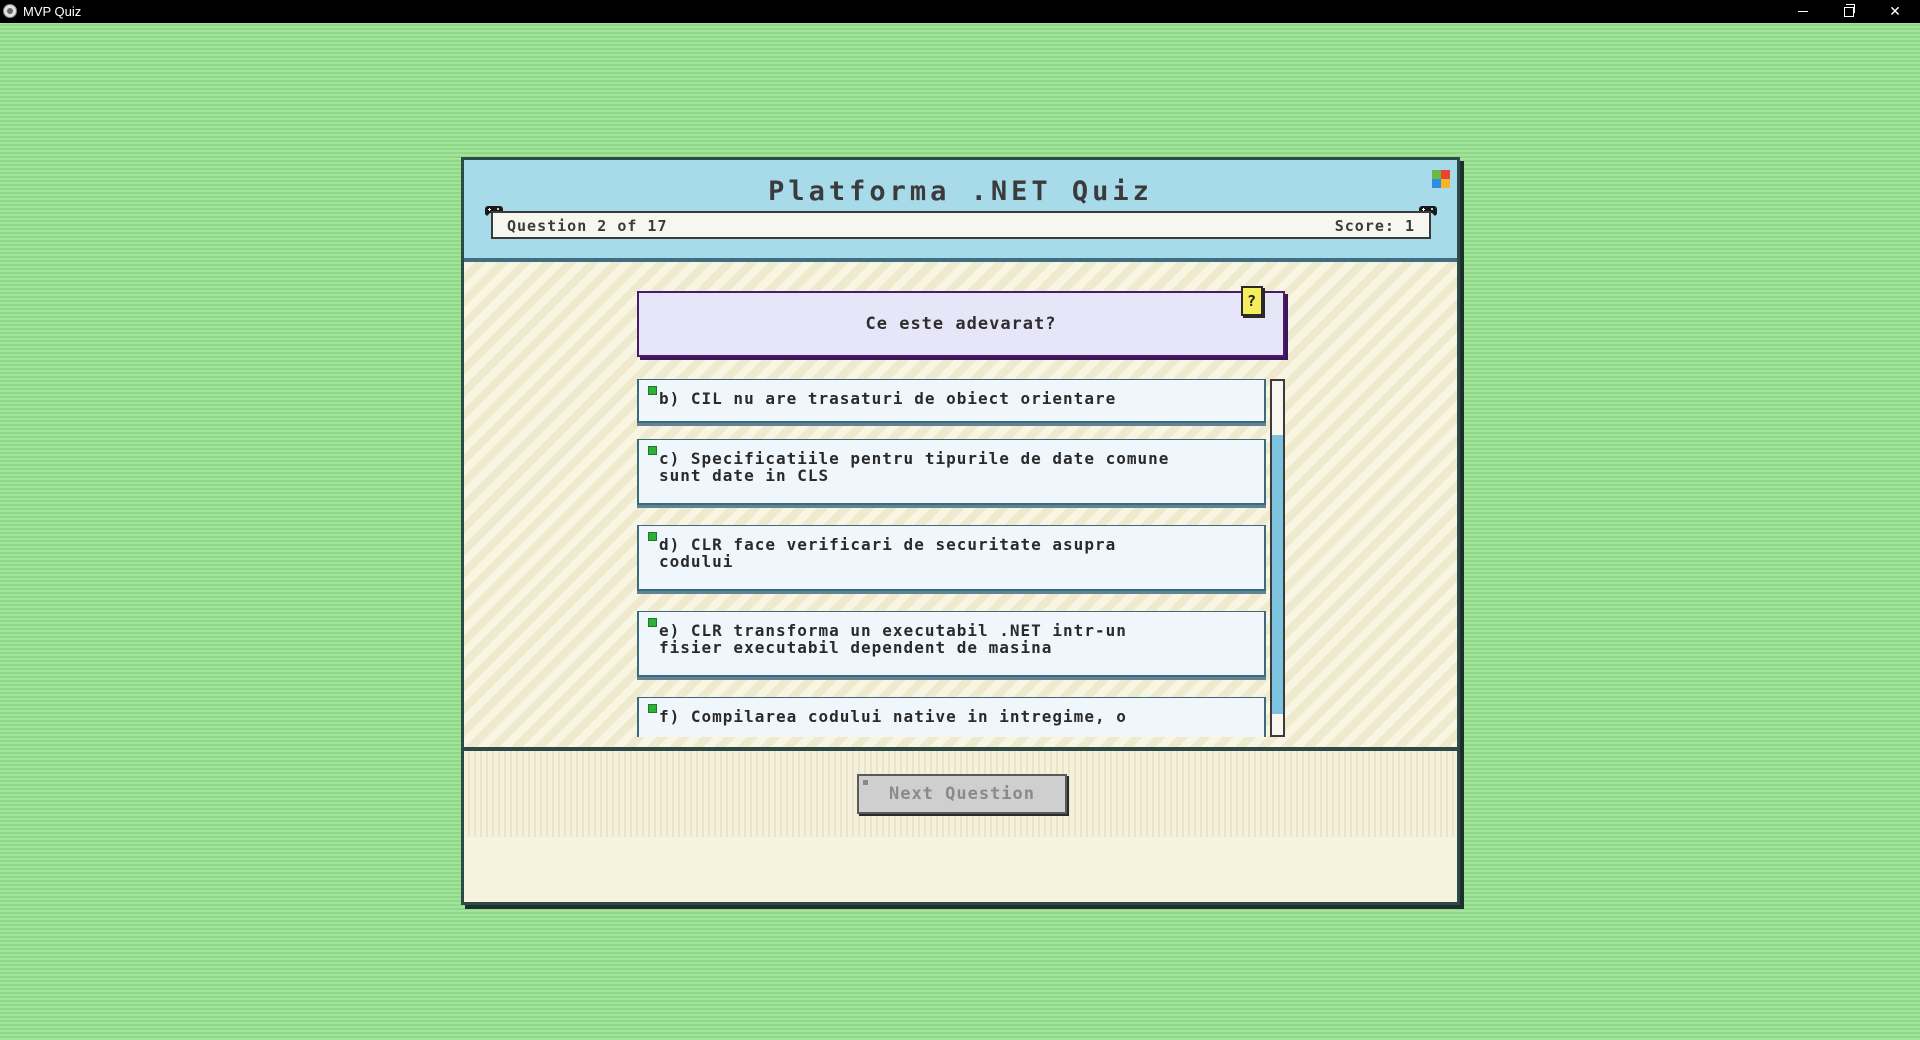 This screenshot has height=1040, width=1920. I want to click on minimize-icon, so click(1803, 11).